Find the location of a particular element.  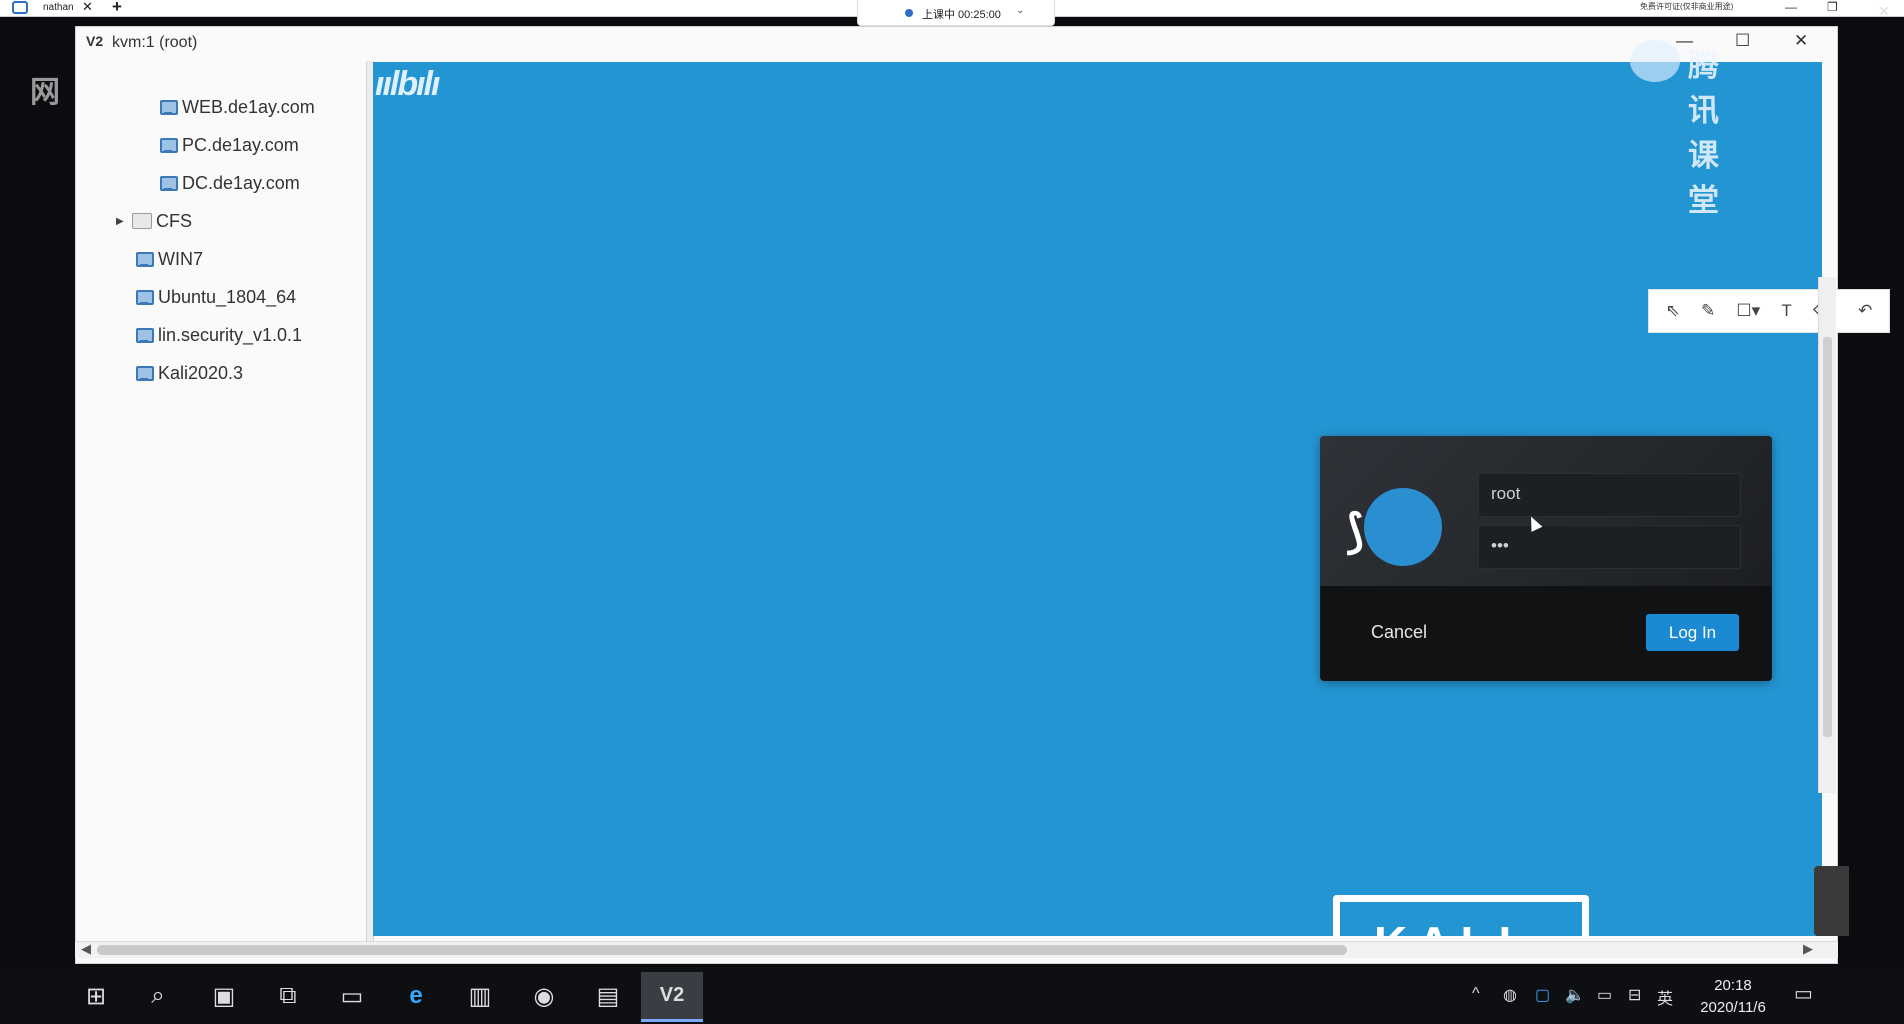

username-field: root is located at coordinates (1609, 495).